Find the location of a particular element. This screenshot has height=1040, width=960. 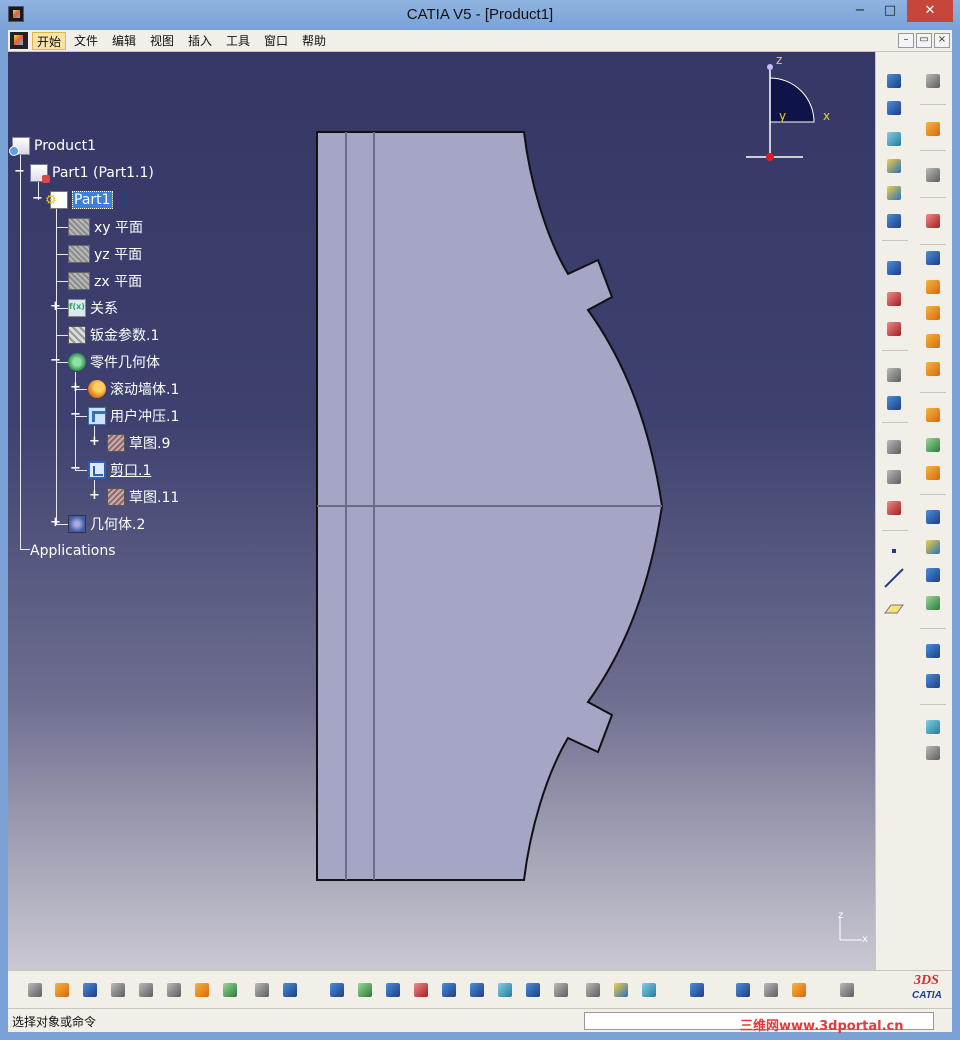

measure-inertia-icon is located at coordinates (799, 990).